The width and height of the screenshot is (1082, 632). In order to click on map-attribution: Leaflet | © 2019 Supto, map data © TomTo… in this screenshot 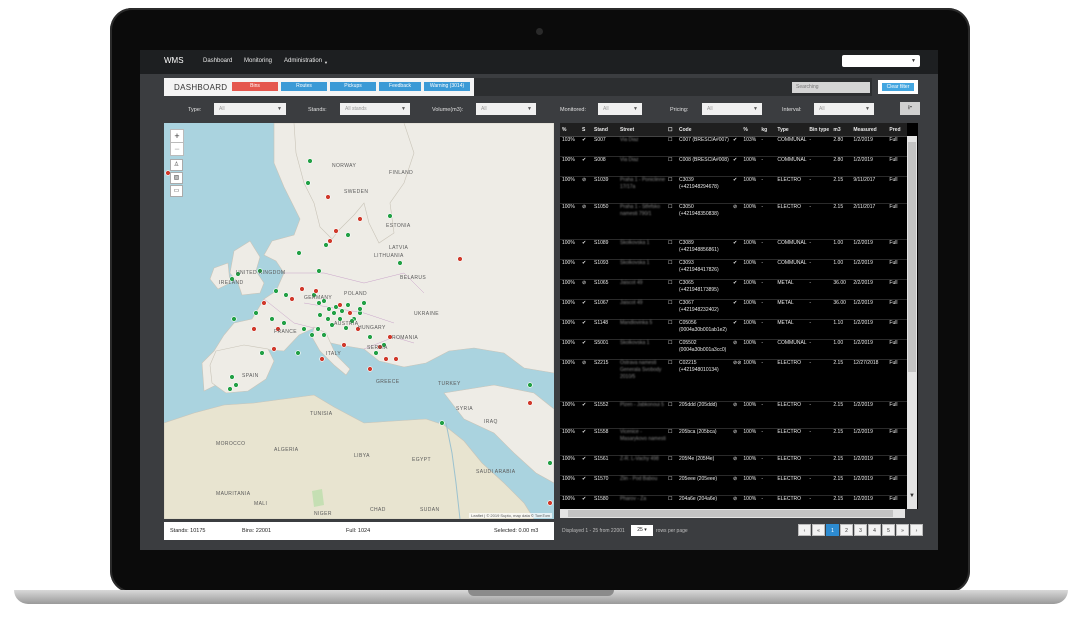, I will do `click(510, 515)`.